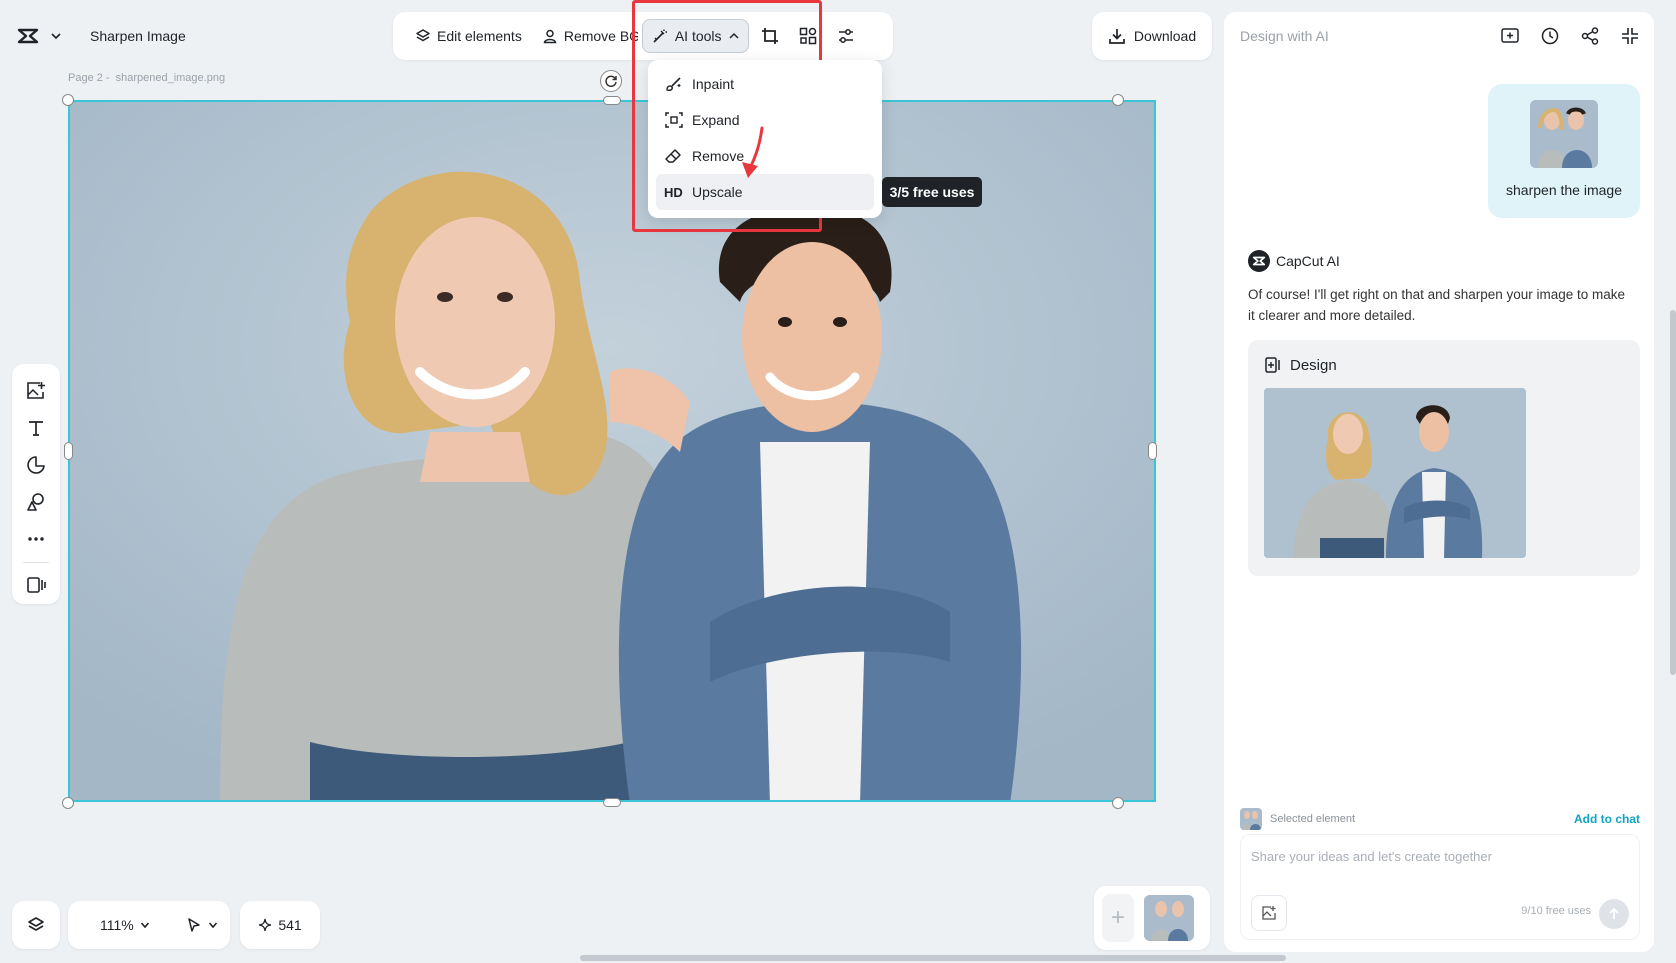 Image resolution: width=1676 pixels, height=963 pixels. What do you see at coordinates (1440, 819) in the screenshot?
I see `selected-element-row: Selected element Add to chat` at bounding box center [1440, 819].